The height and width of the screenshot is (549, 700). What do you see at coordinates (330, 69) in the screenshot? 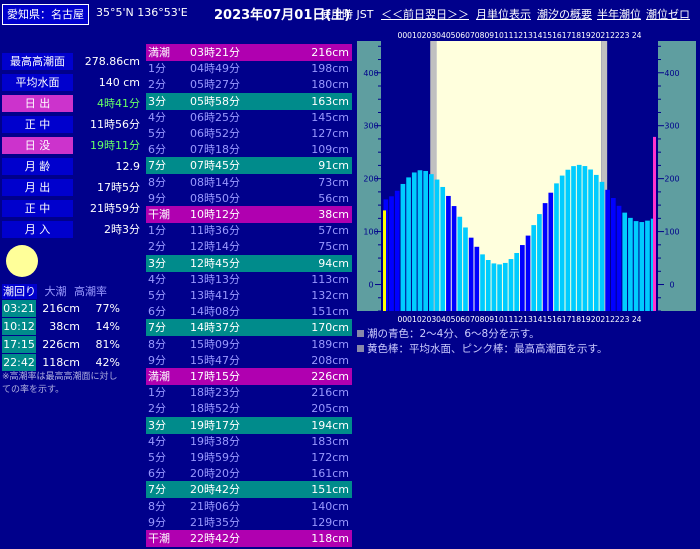
I see `tide-table-cell: 198cm` at bounding box center [330, 69].